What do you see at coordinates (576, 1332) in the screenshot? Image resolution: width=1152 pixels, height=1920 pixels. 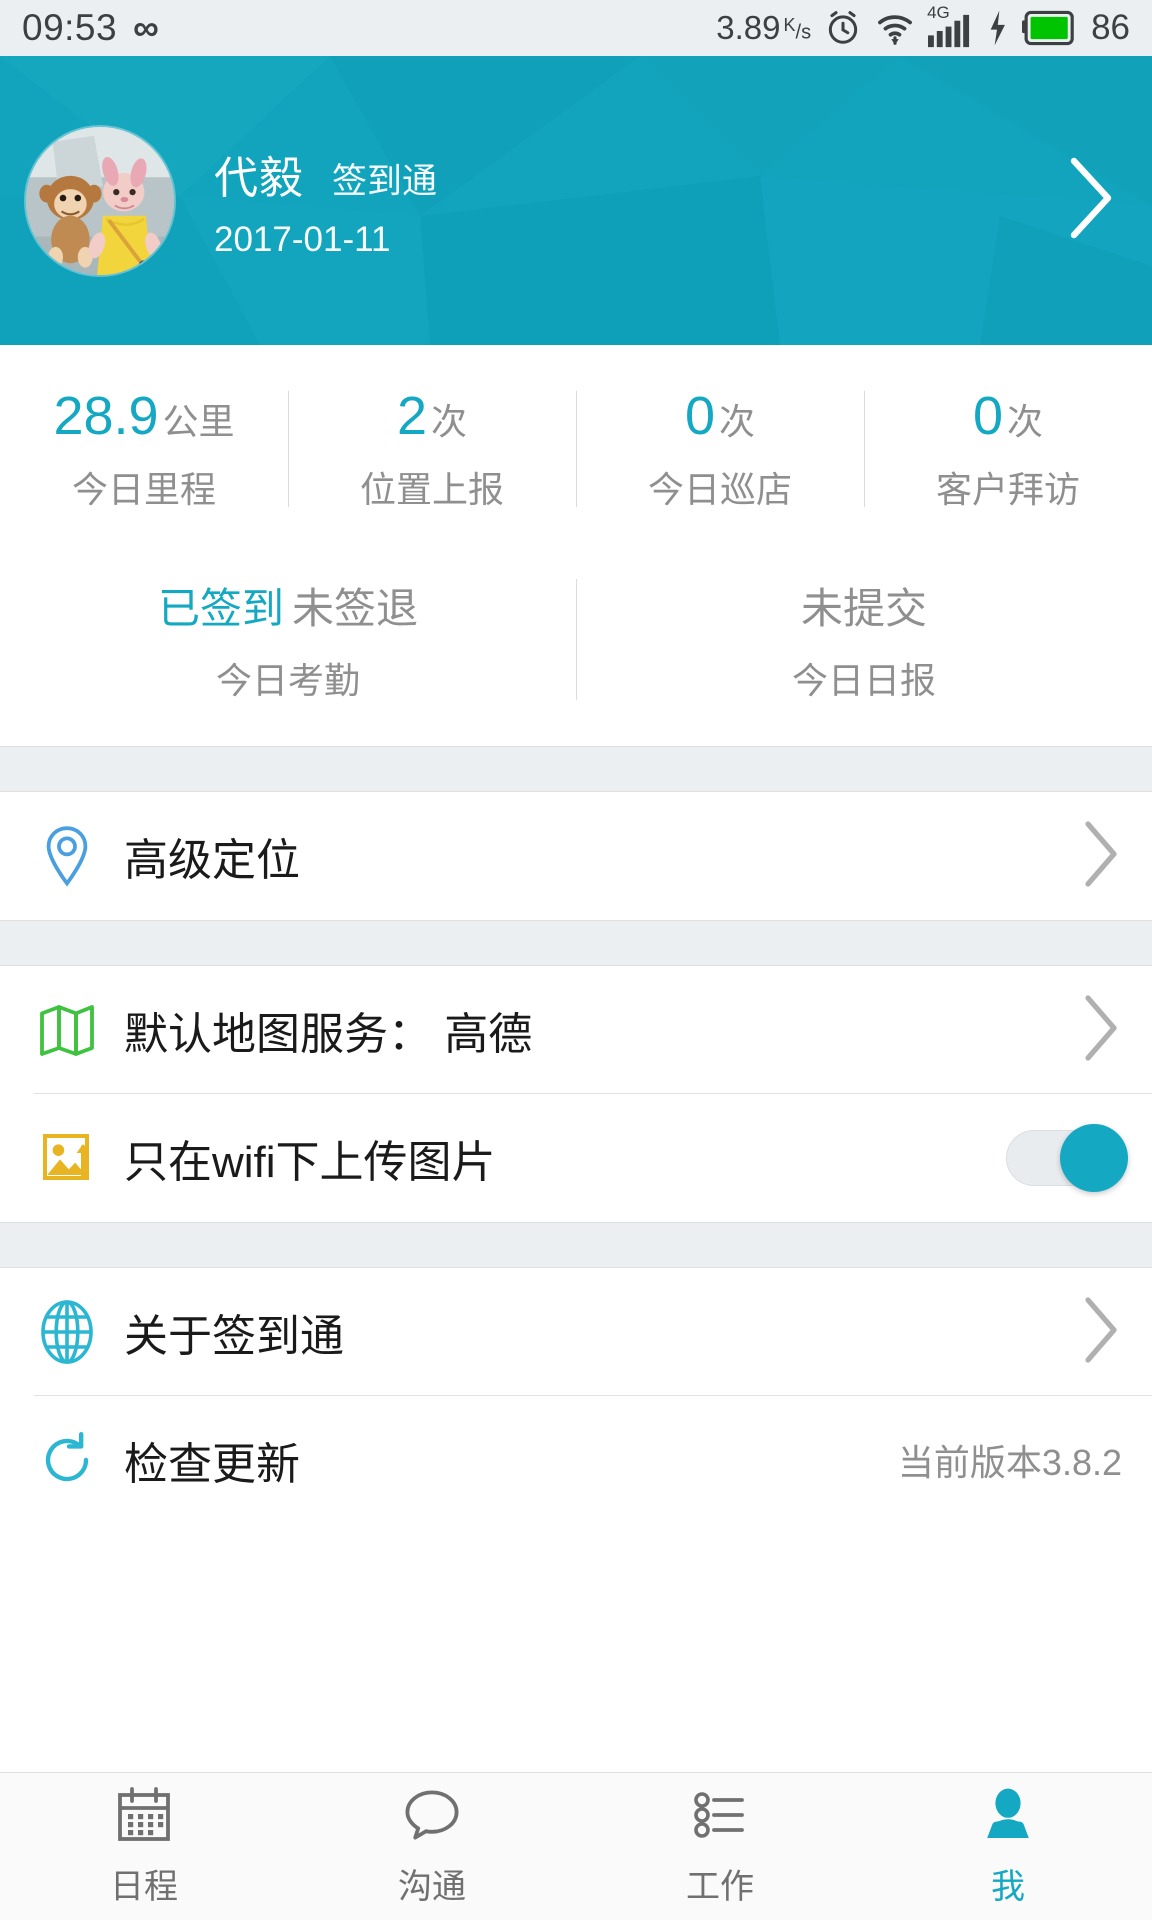 I see `setting-row-about: 关于签到通` at bounding box center [576, 1332].